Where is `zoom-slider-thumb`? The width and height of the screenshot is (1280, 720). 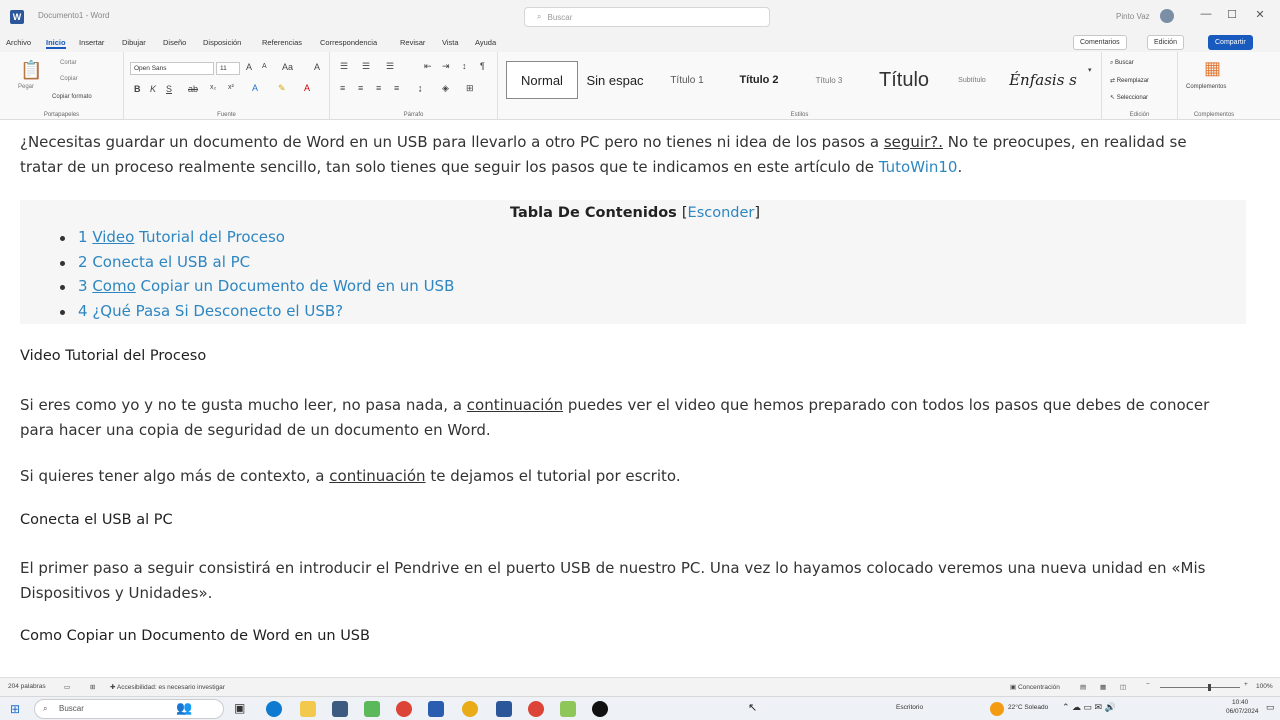 zoom-slider-thumb is located at coordinates (1209, 687).